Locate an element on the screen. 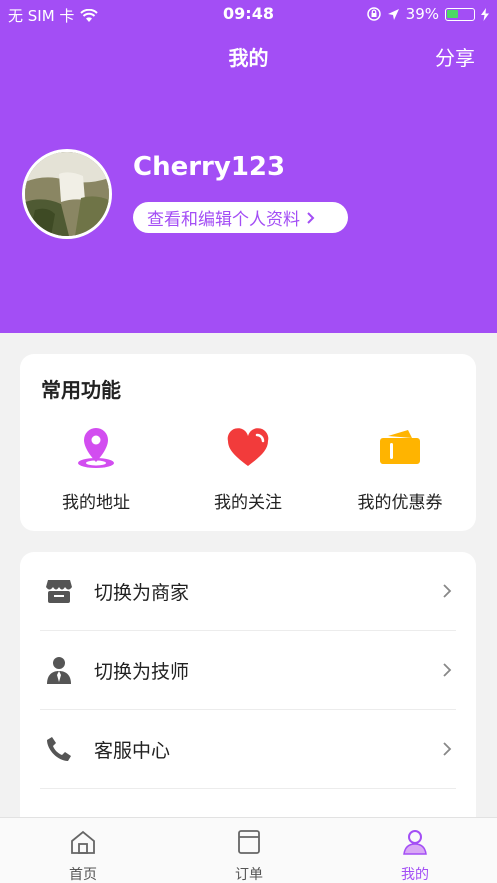 This screenshot has height=883, width=497. tab-profile-label: 我的 is located at coordinates (415, 875).